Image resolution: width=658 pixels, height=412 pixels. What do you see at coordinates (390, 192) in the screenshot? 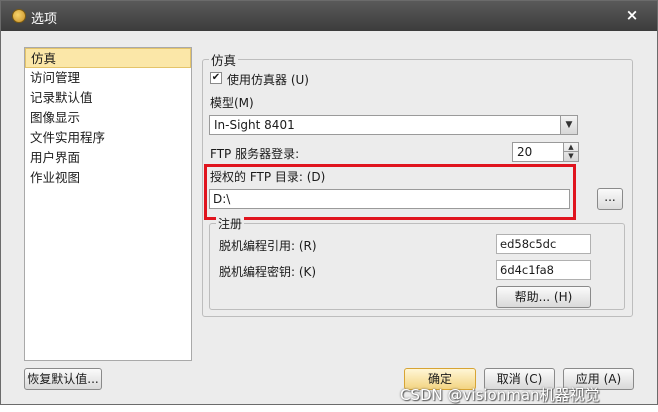
I see `red-highlight-annotation` at bounding box center [390, 192].